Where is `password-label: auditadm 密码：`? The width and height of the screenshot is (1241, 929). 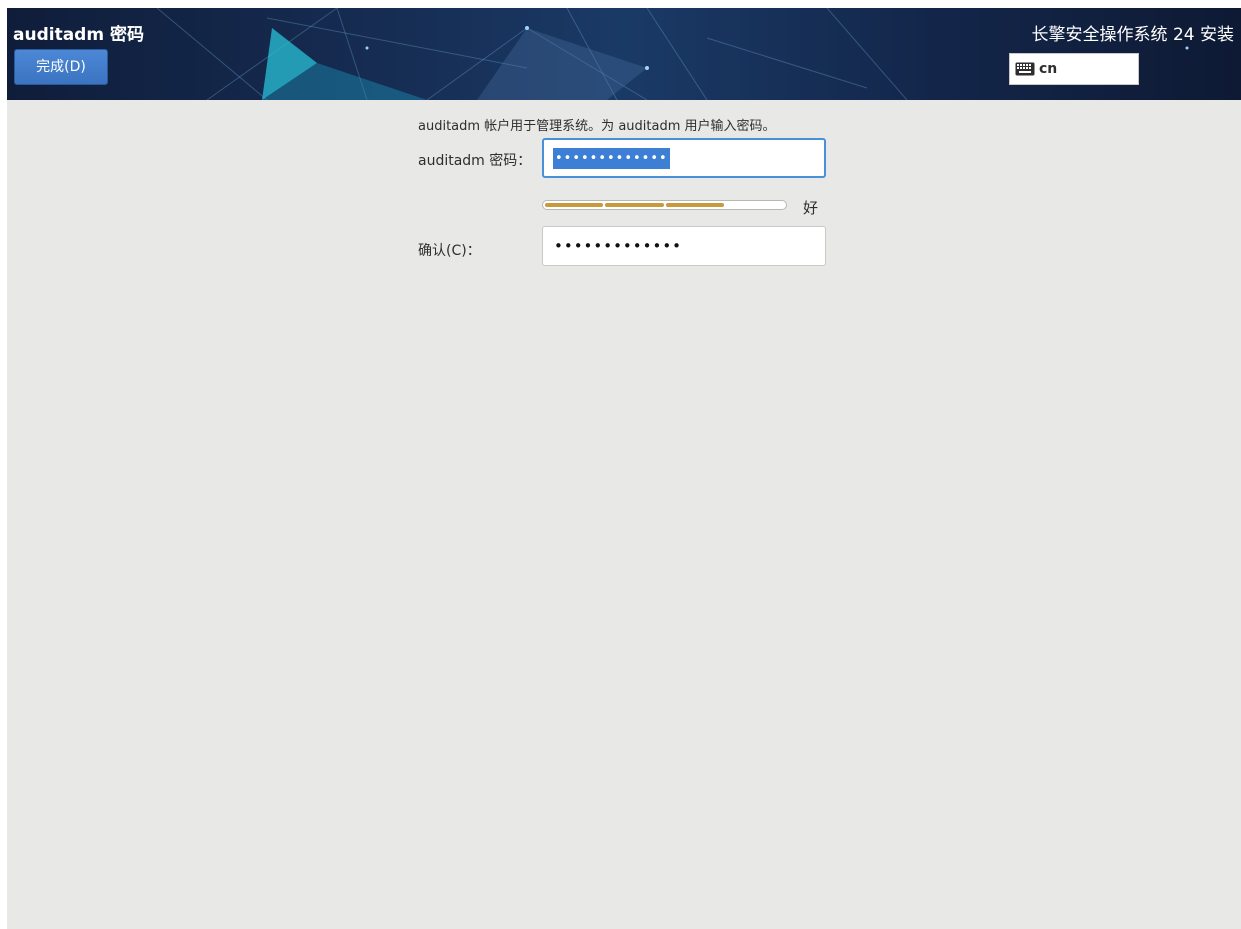
password-label: auditadm 密码： is located at coordinates (475, 161).